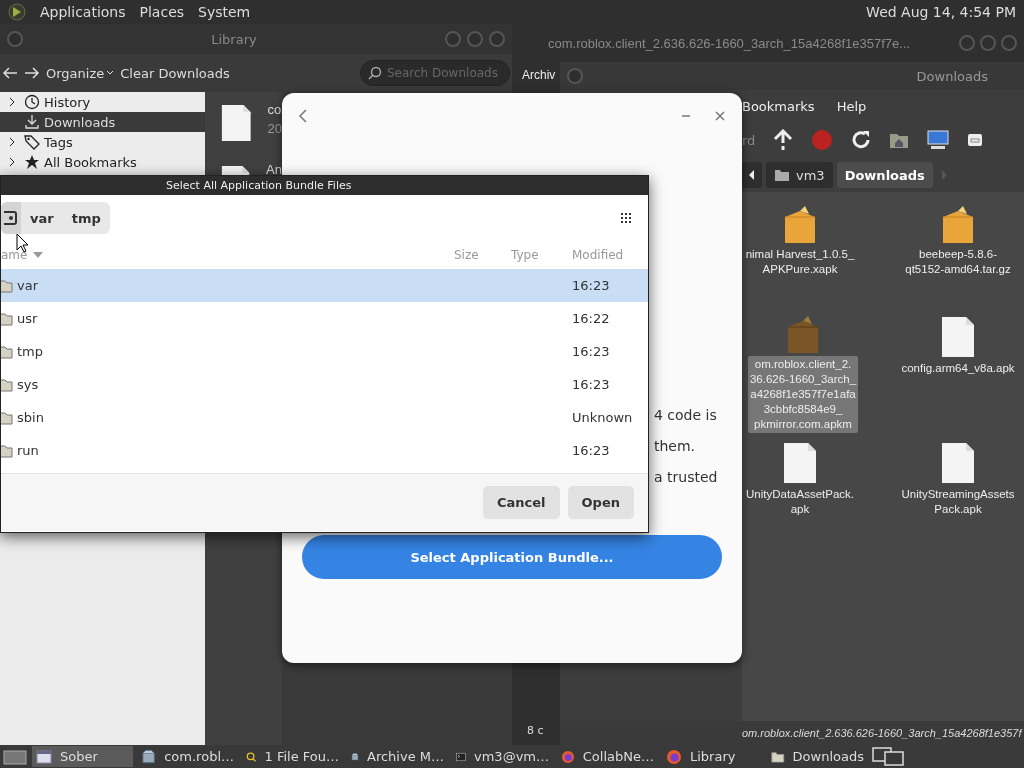  What do you see at coordinates (521, 502) in the screenshot?
I see `dialog-button: Cancel` at bounding box center [521, 502].